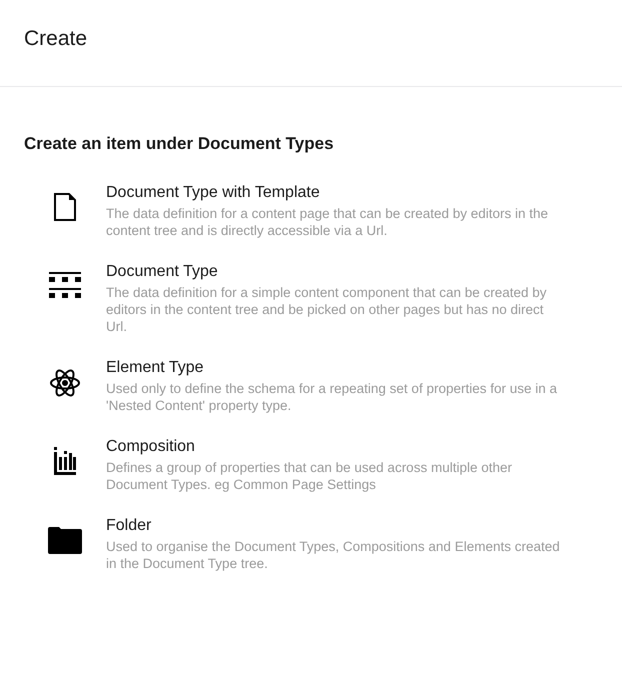  I want to click on item-title: Composition, so click(336, 446).